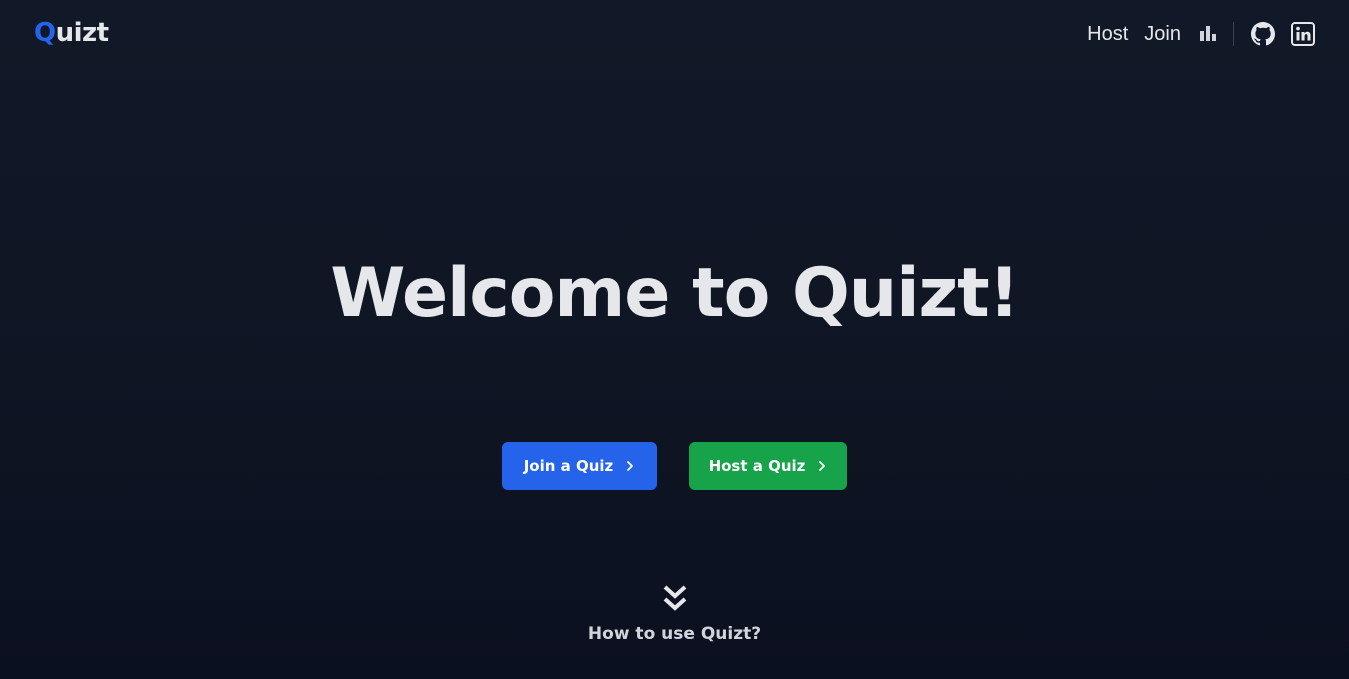 The image size is (1349, 679). What do you see at coordinates (1303, 34) in the screenshot?
I see `linkedin-icon` at bounding box center [1303, 34].